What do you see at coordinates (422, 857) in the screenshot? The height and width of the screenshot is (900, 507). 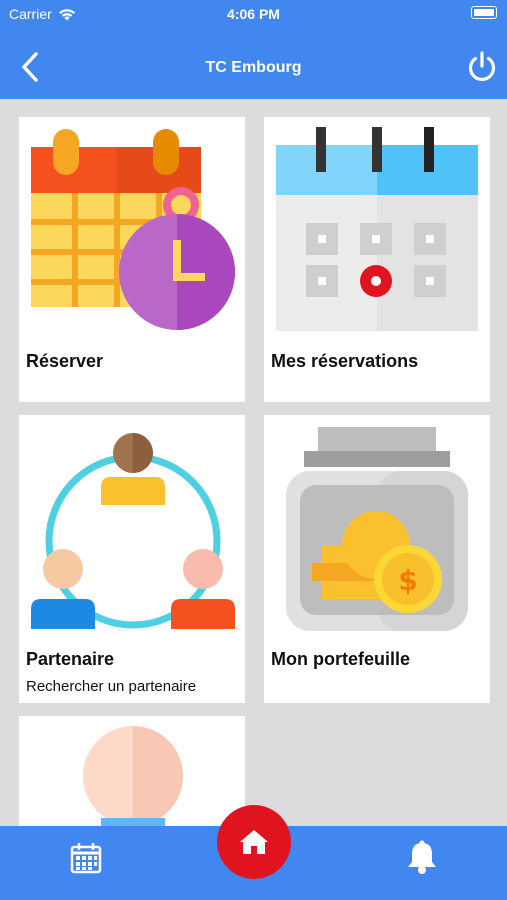 I see `bell-icon` at bounding box center [422, 857].